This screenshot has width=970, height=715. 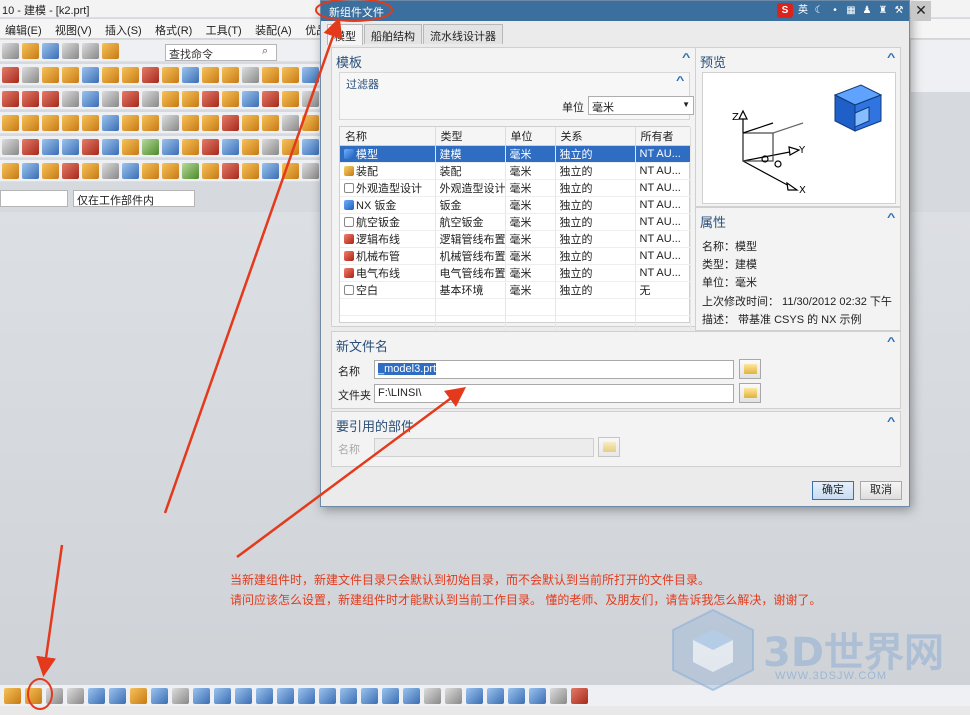 I want to click on curvature-icon, so click(x=210, y=146).